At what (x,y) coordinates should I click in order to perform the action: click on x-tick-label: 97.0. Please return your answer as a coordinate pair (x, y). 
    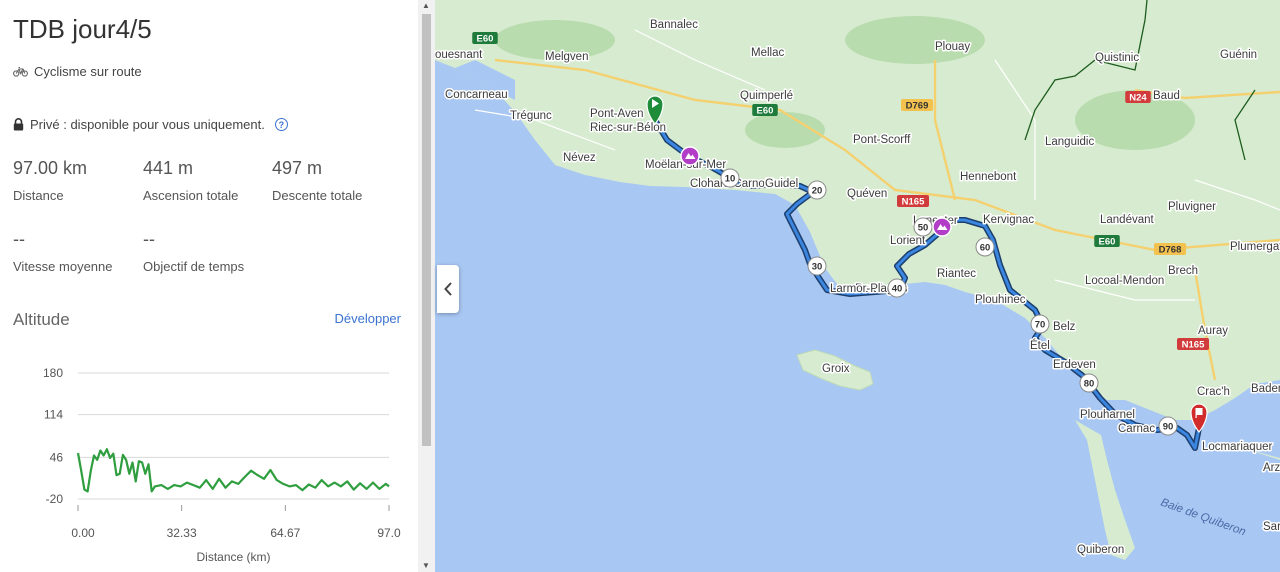
    Looking at the image, I should click on (389, 533).